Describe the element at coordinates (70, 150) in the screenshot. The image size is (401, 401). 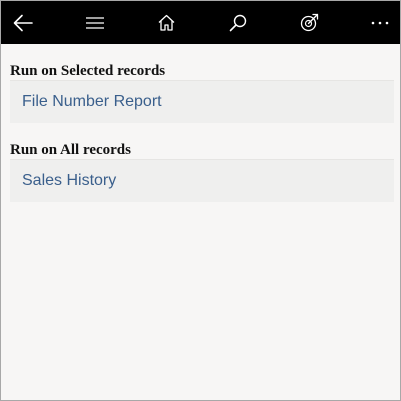
I see `section-heading: Run on All records` at that location.